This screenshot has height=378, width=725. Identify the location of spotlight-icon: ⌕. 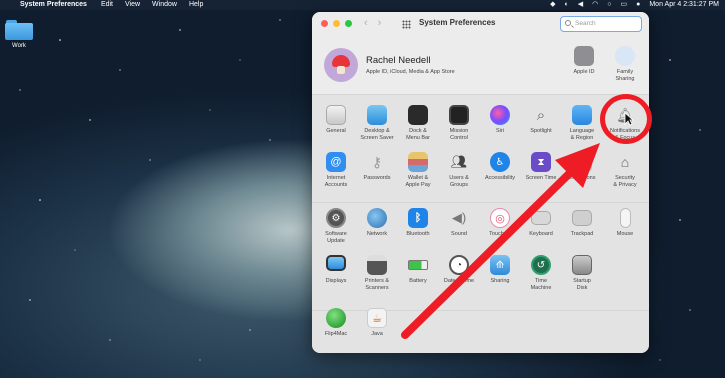
(541, 115).